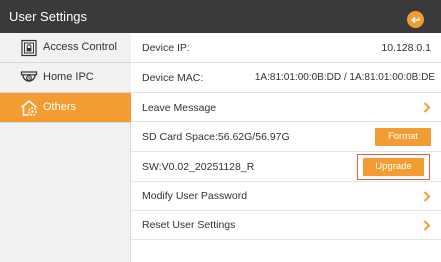 The height and width of the screenshot is (262, 441). I want to click on sidebar-item-label: Others, so click(60, 107).